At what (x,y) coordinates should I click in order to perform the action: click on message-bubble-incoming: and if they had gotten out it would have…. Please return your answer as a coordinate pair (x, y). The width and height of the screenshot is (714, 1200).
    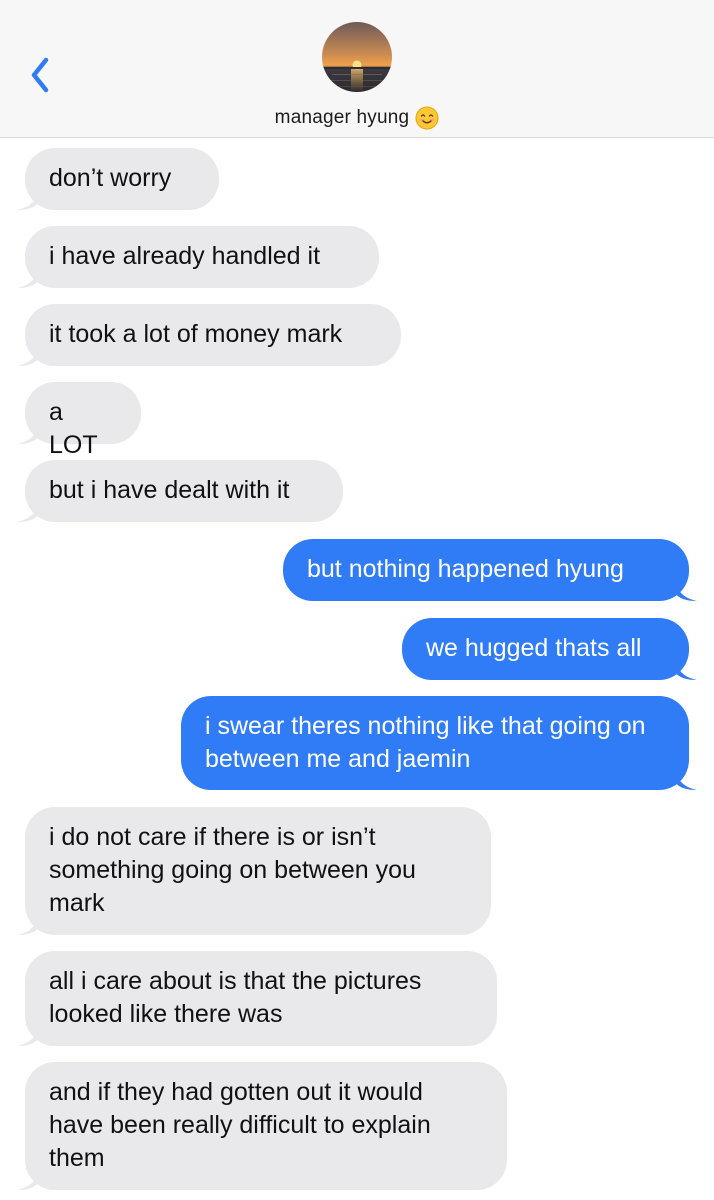
    Looking at the image, I should click on (262, 1126).